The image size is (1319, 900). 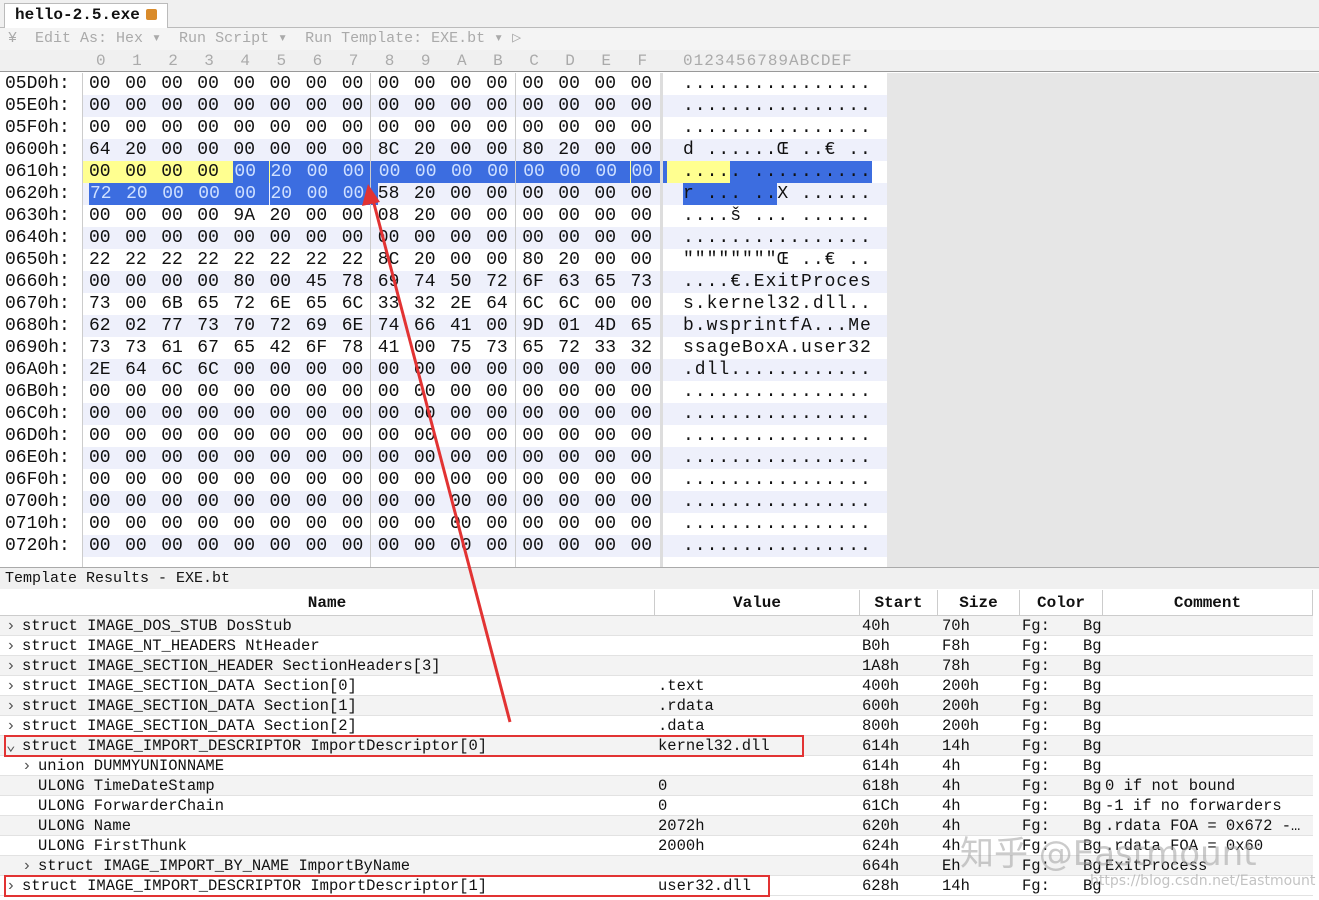 I want to click on annotation-arrow, so click(x=441, y=459).